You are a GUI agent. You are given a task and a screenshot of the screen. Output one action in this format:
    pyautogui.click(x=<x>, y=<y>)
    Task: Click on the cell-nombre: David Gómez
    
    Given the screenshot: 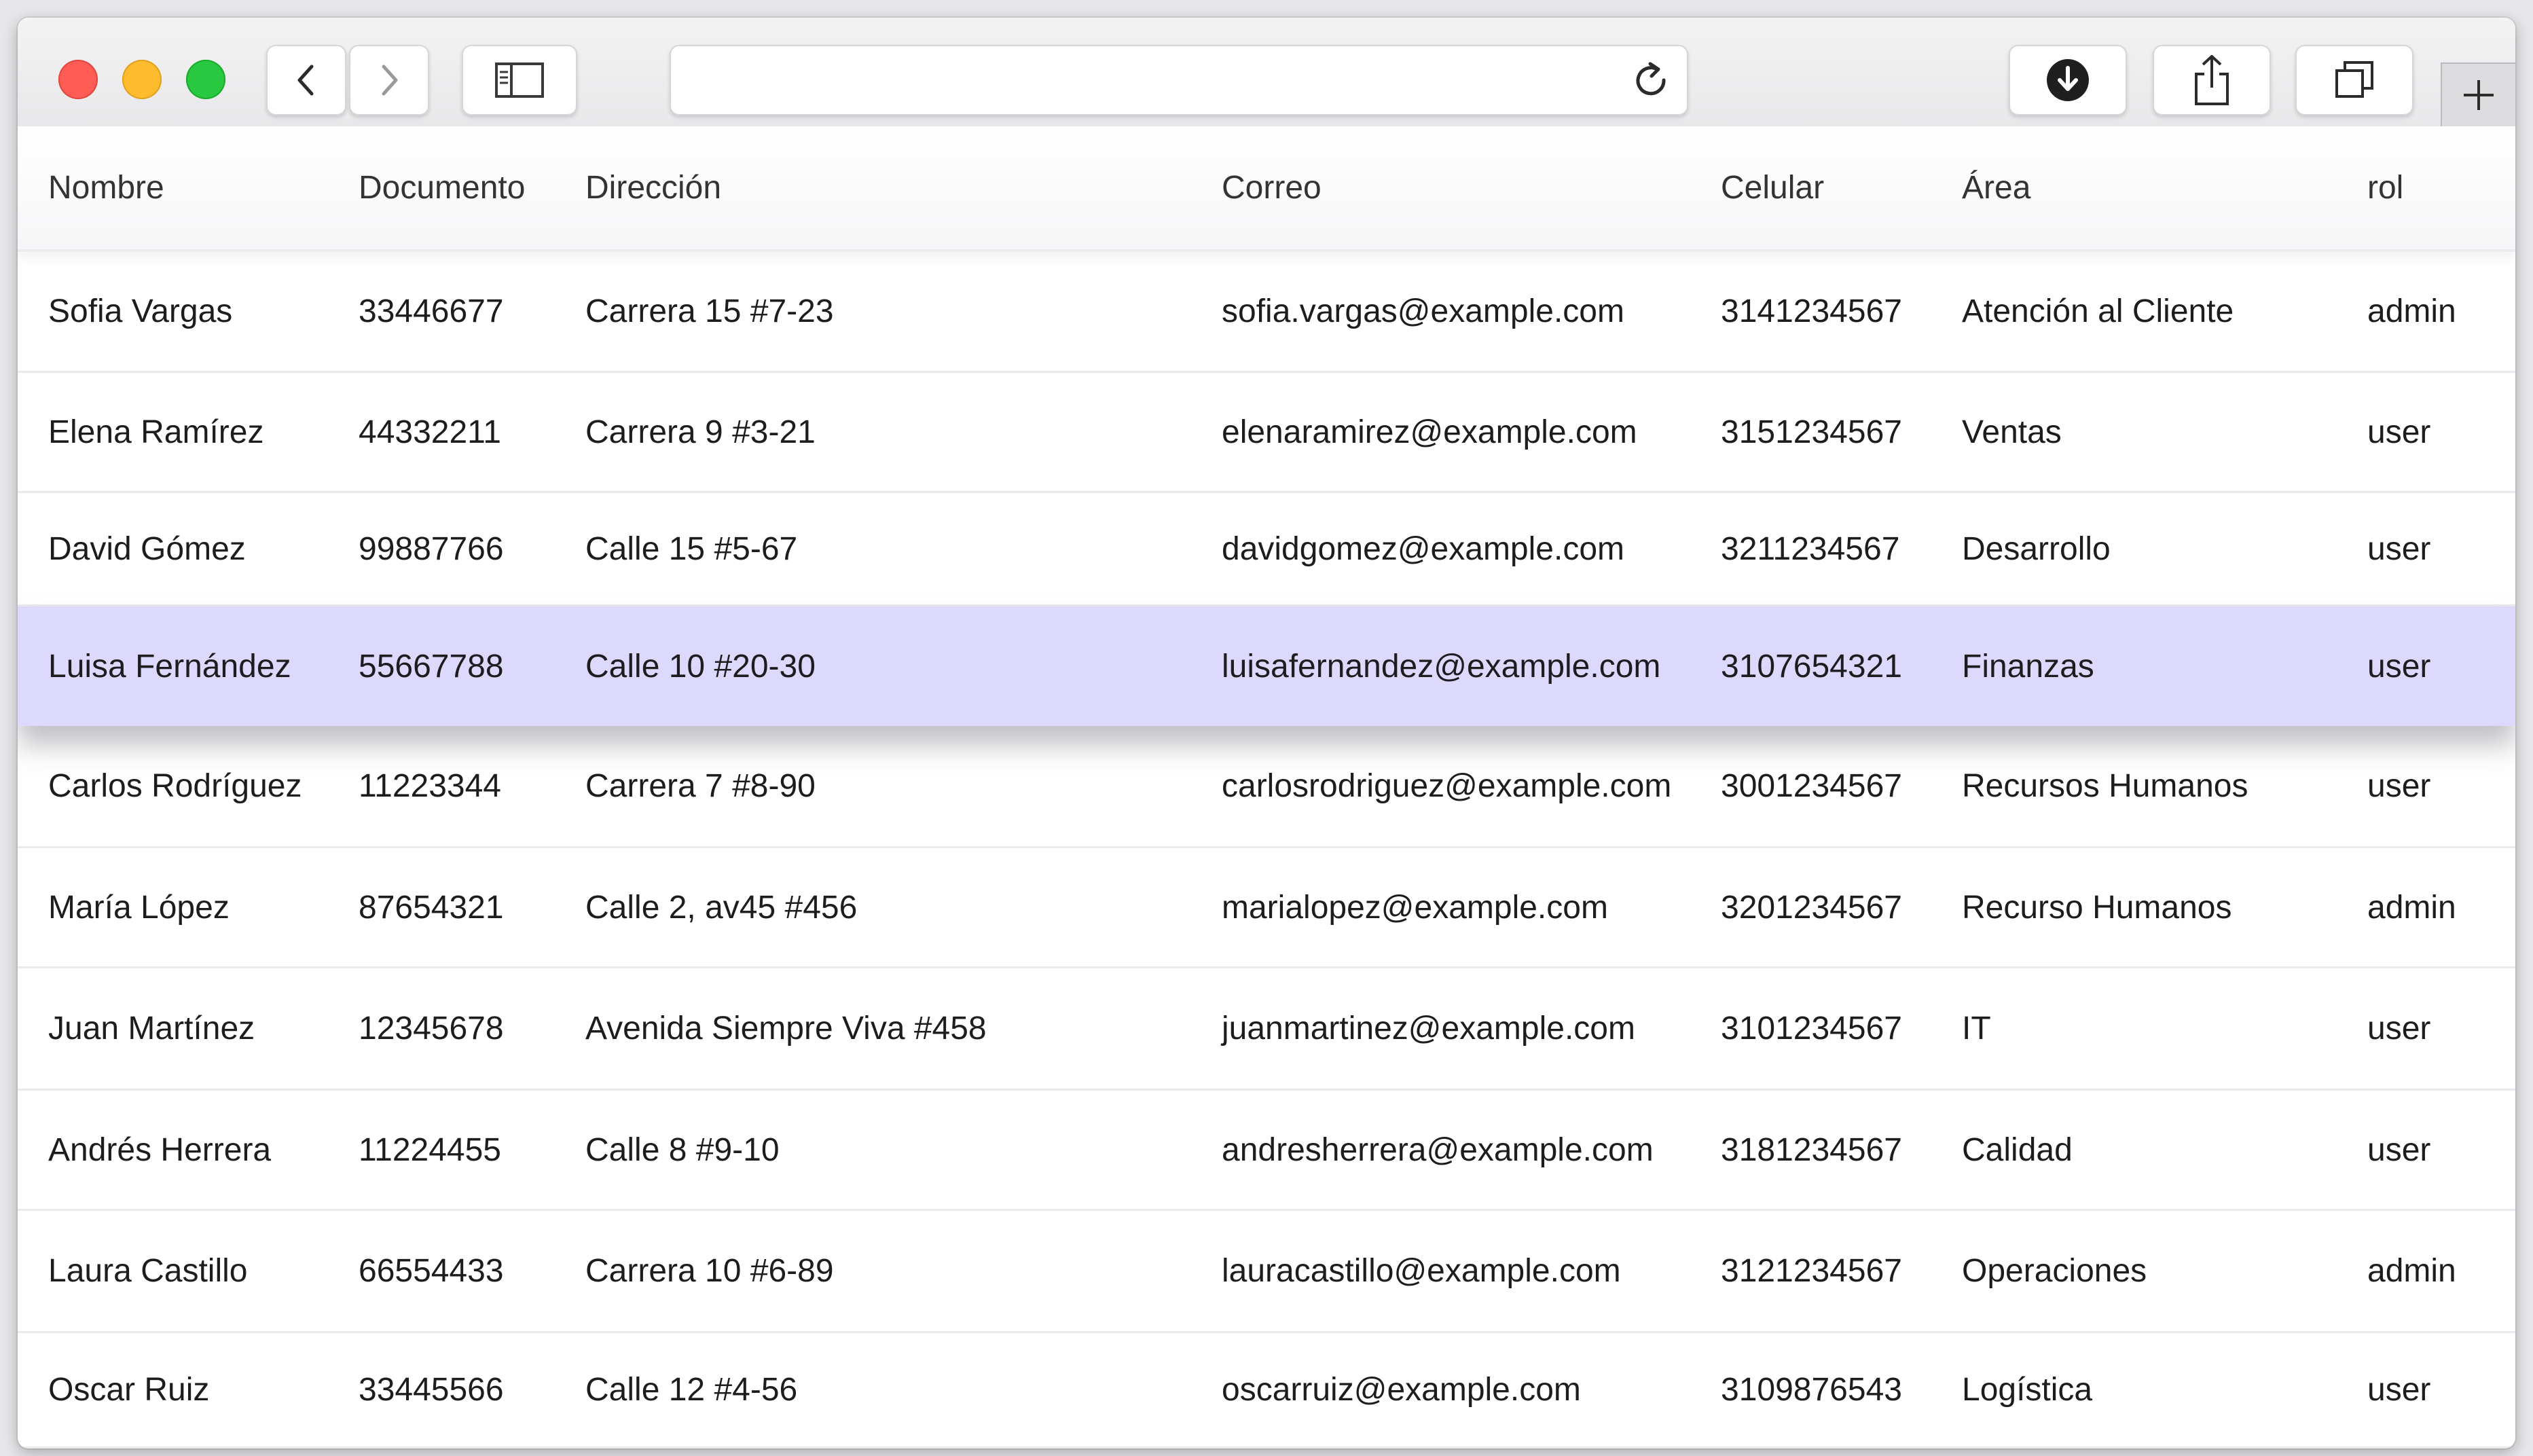 What is the action you would take?
    pyautogui.click(x=147, y=548)
    